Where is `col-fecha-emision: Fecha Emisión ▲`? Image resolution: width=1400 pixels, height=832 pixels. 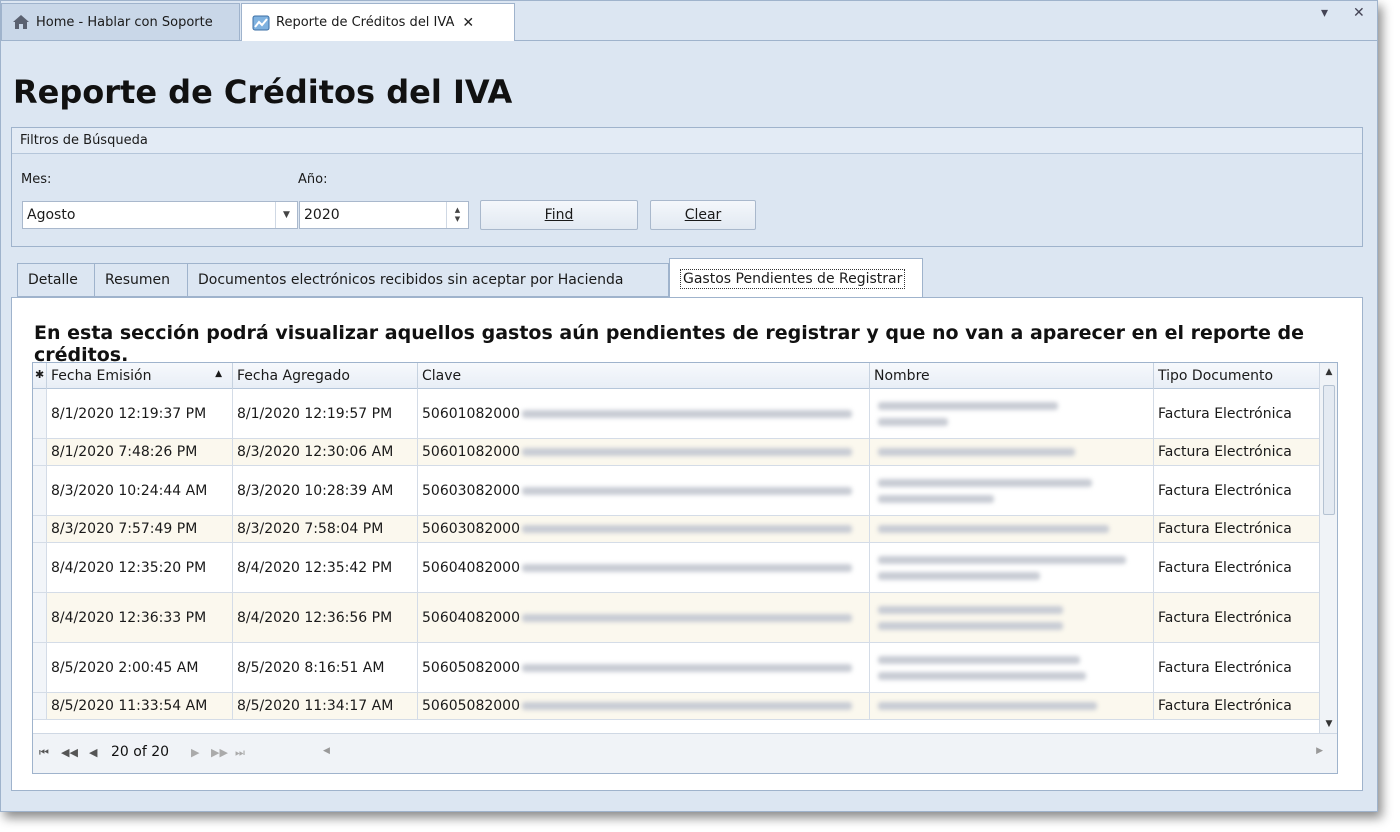 col-fecha-emision: Fecha Emisión ▲ is located at coordinates (140, 376).